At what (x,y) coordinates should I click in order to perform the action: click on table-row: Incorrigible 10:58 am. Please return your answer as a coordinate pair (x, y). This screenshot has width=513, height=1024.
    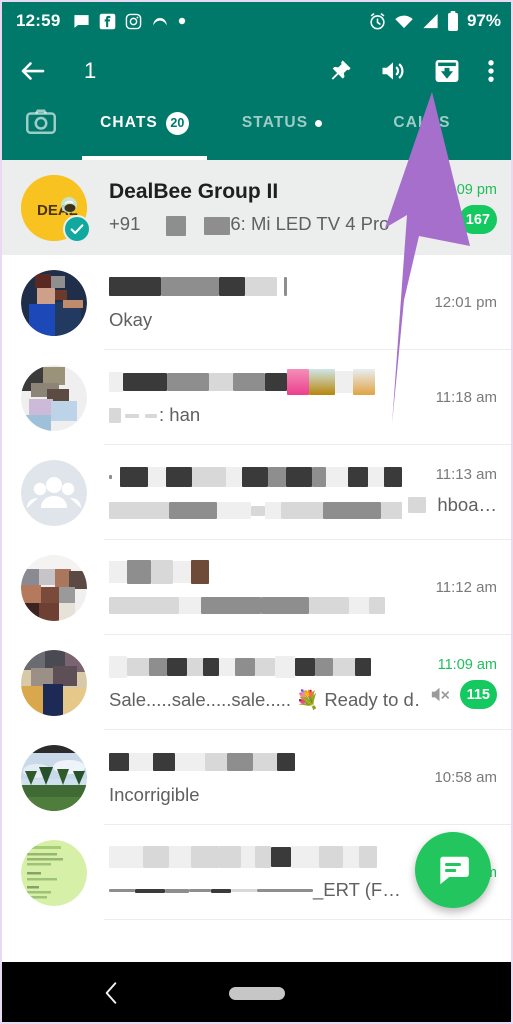
    Looking at the image, I should click on (256, 777).